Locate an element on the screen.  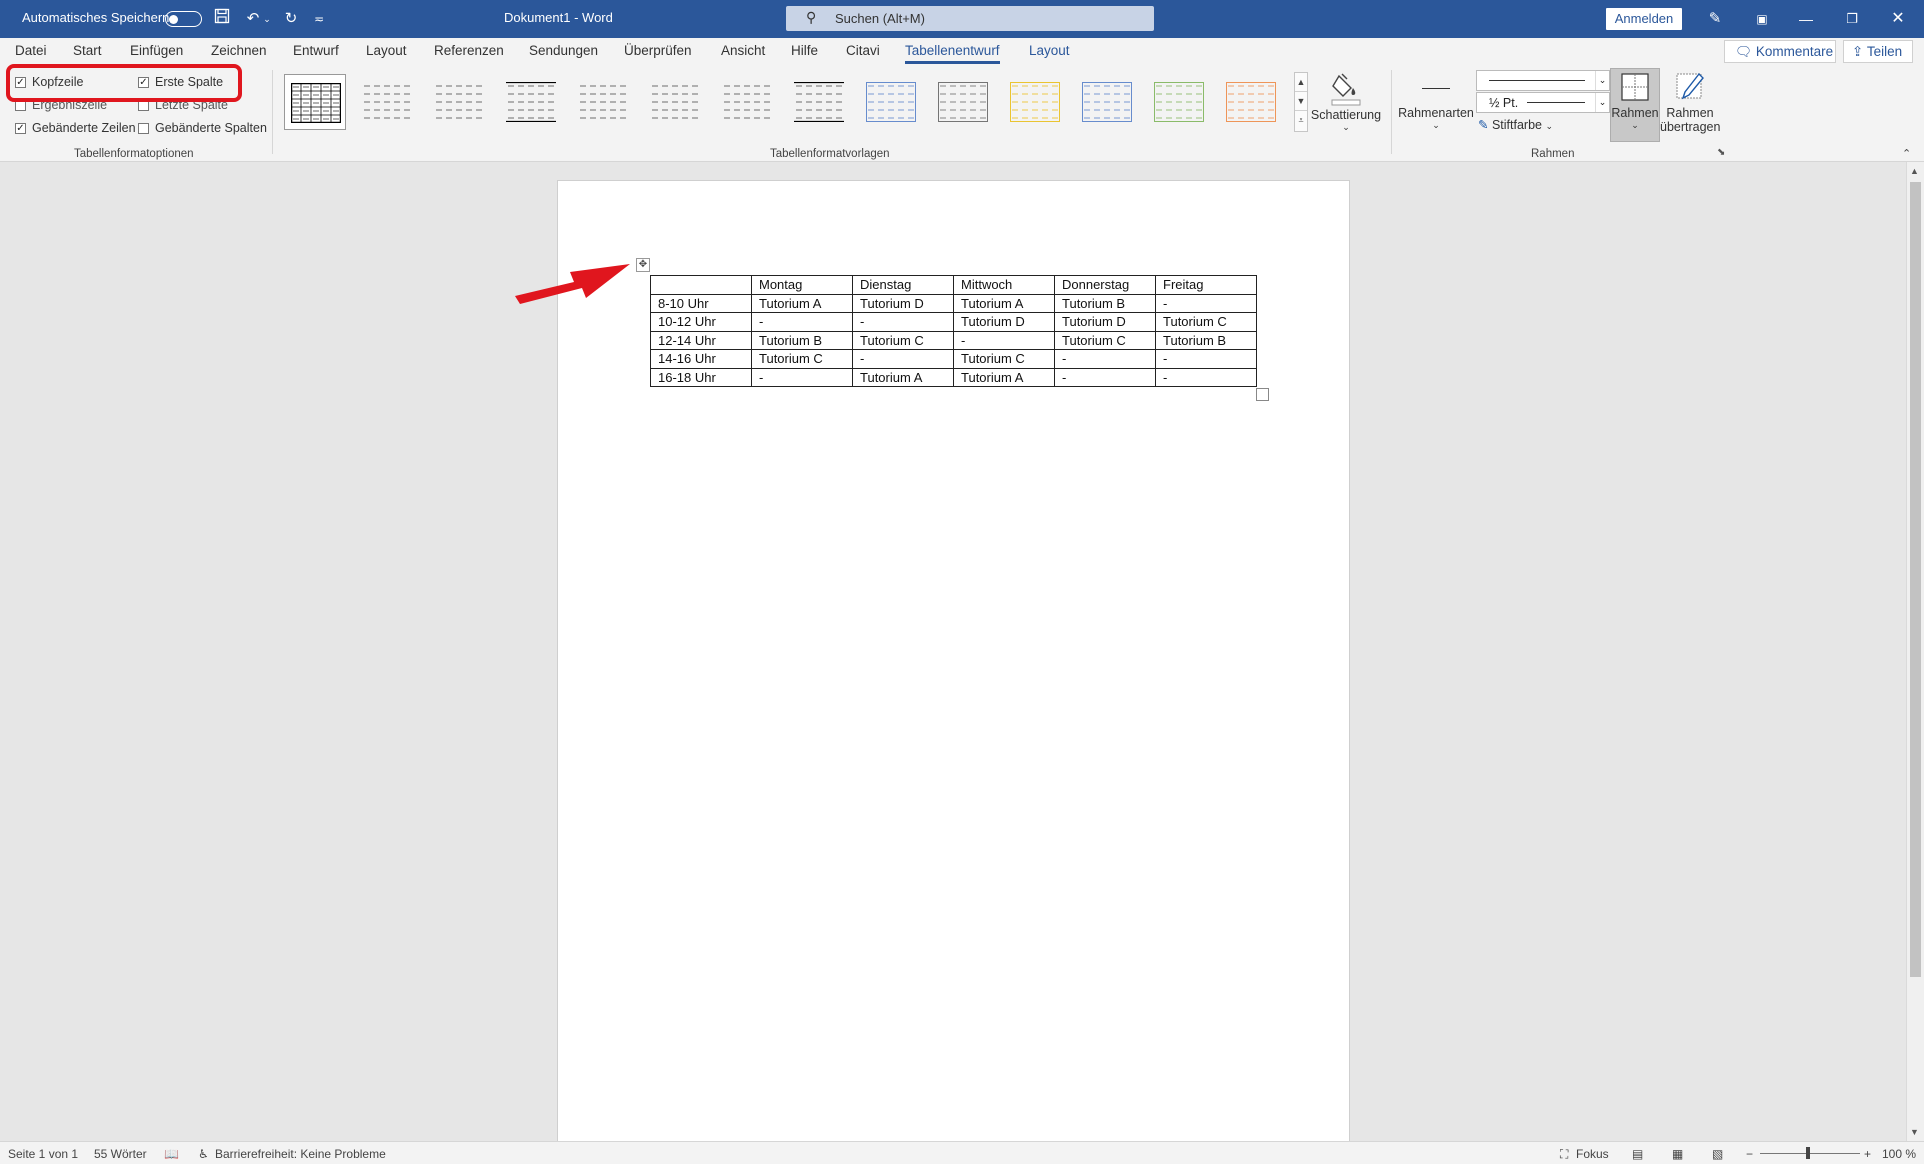
line-style-dropdown: ⌄ is located at coordinates (1543, 80).